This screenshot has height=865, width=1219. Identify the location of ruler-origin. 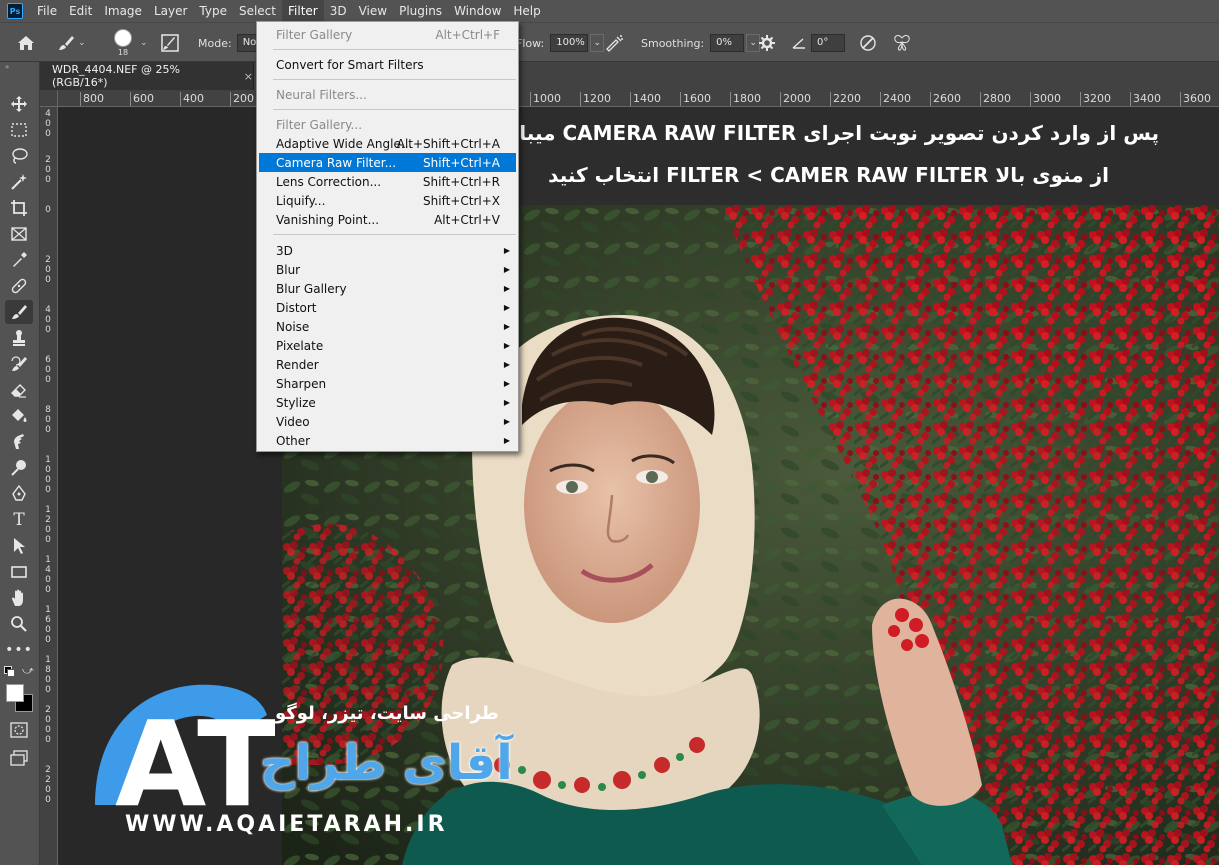
(49, 98).